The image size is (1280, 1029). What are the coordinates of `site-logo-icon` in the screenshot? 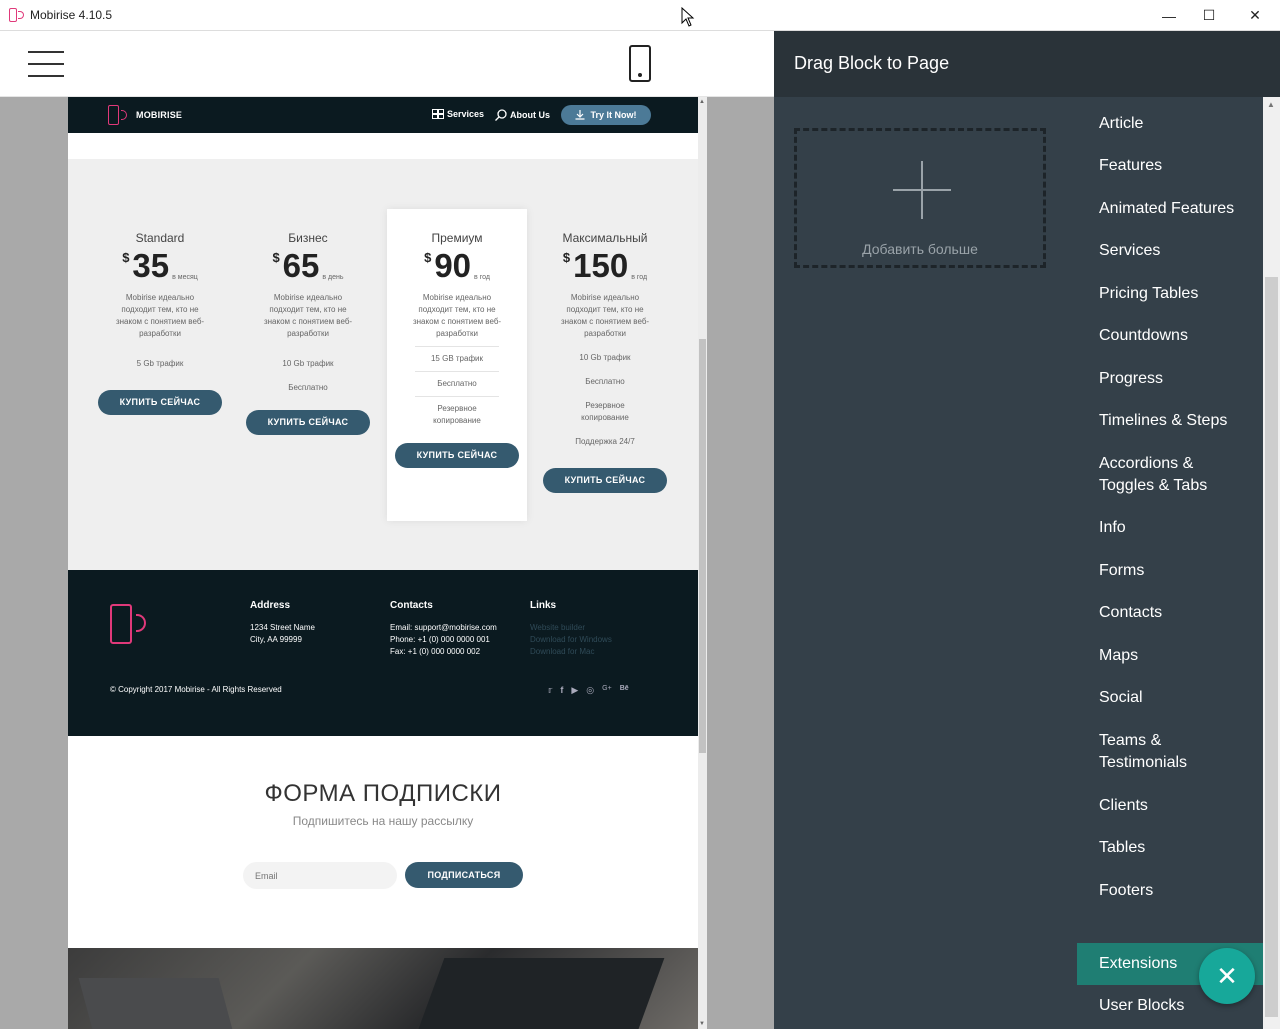 It's located at (121, 115).